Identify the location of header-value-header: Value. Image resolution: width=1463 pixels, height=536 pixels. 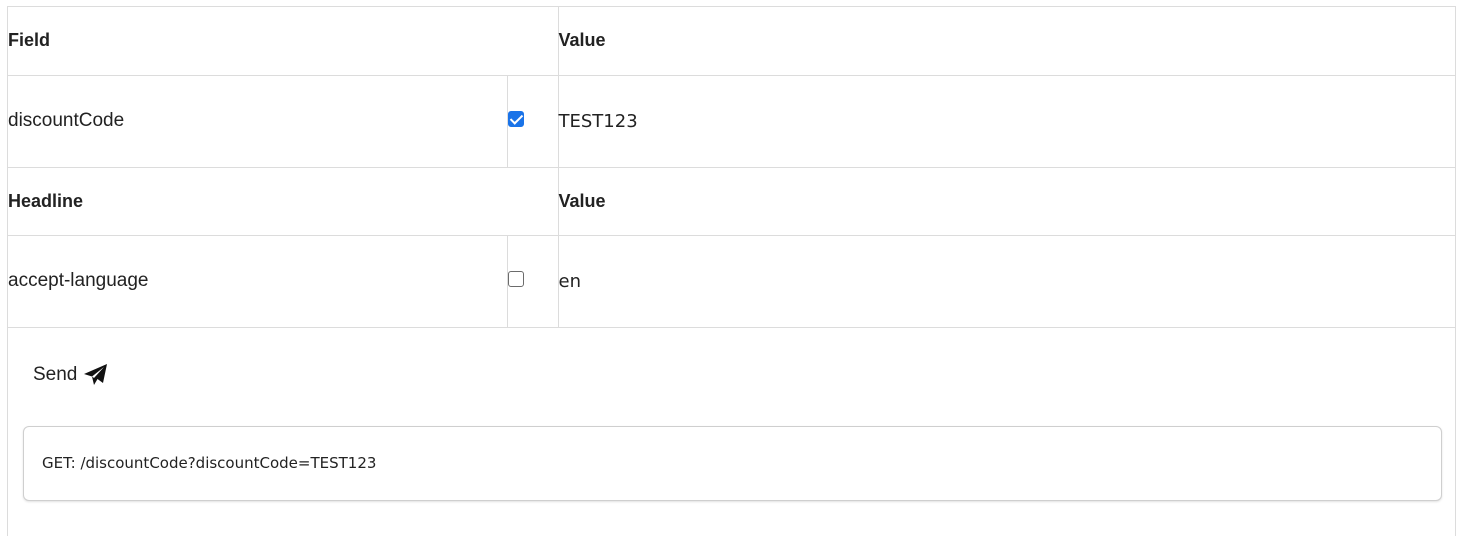
(1006, 201).